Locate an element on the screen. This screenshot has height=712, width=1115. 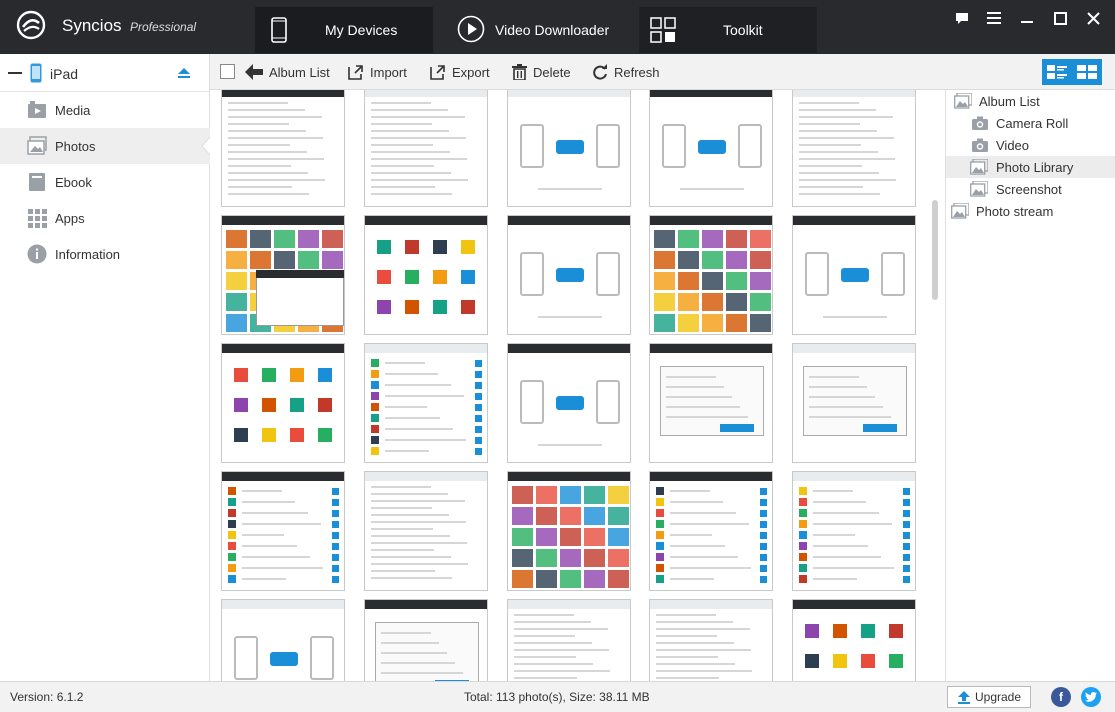
upload-icon is located at coordinates (963, 697).